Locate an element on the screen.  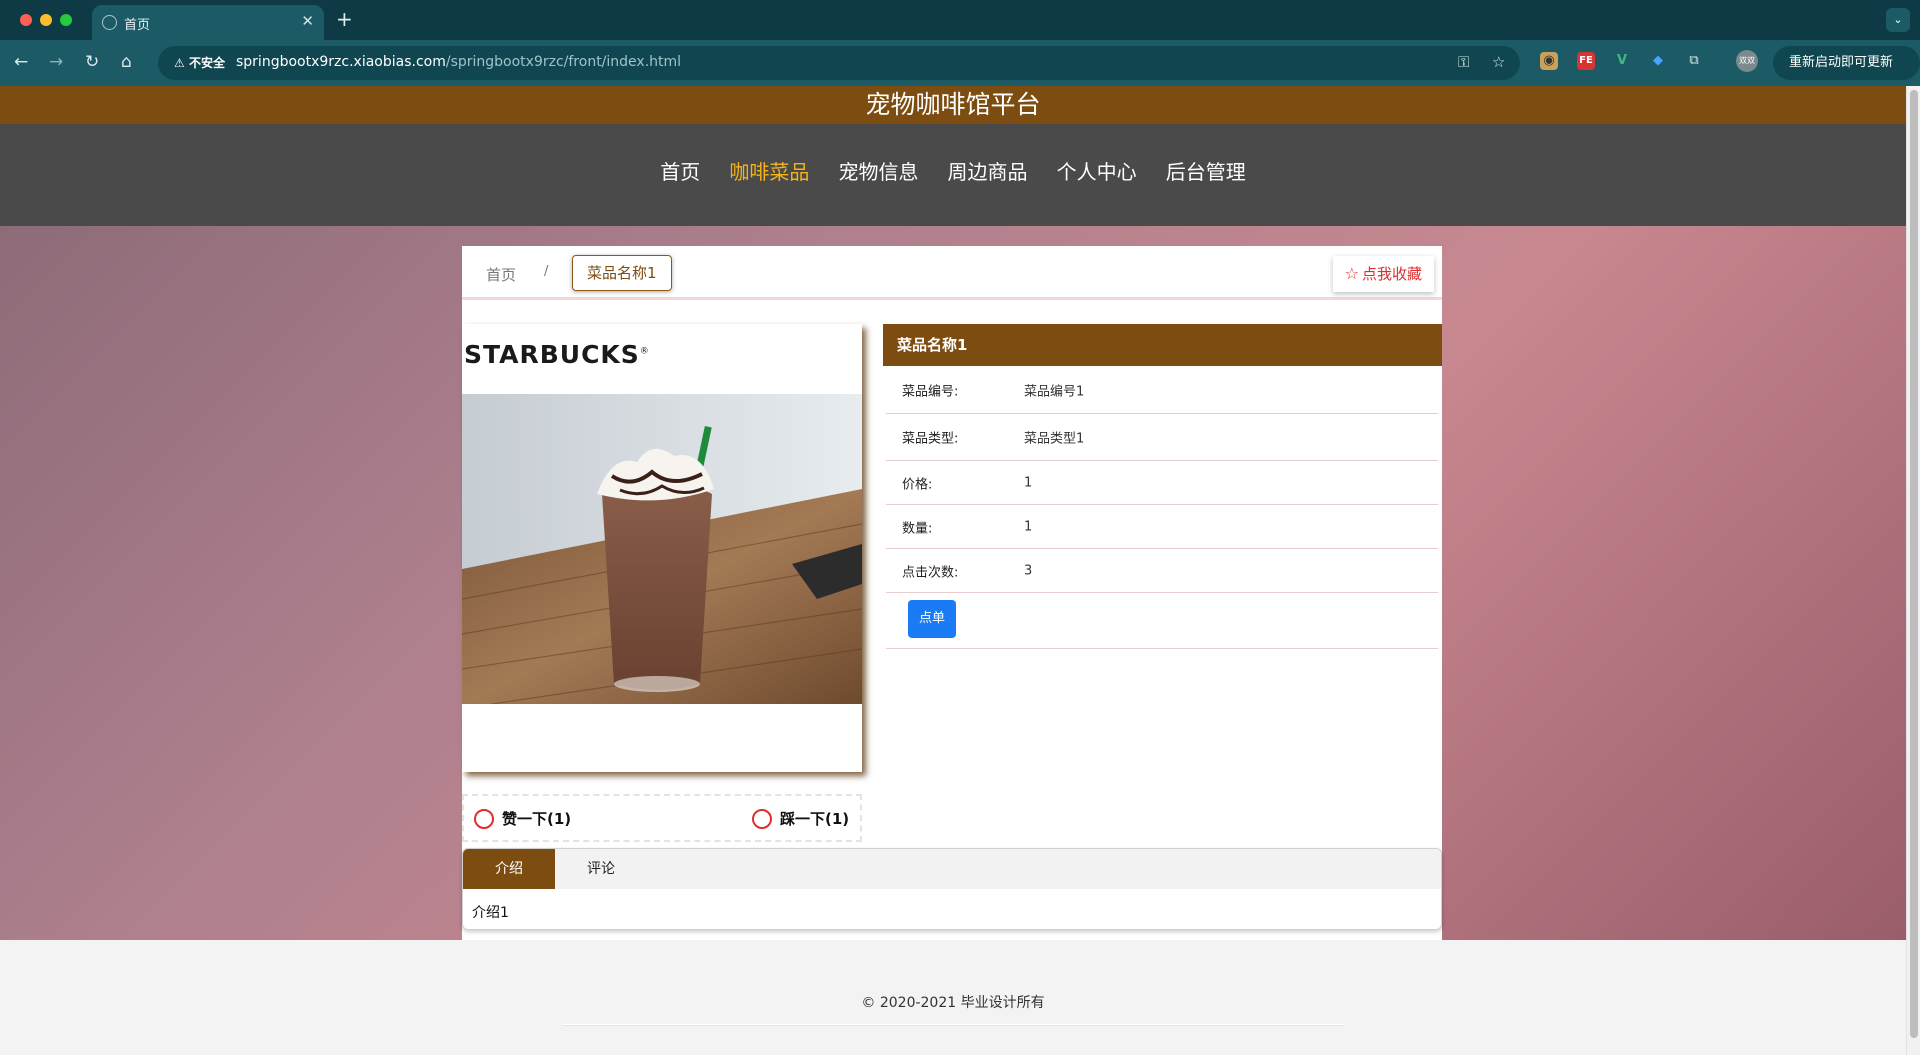
restart-label: 重新启动即可更新 is located at coordinates (1841, 62).